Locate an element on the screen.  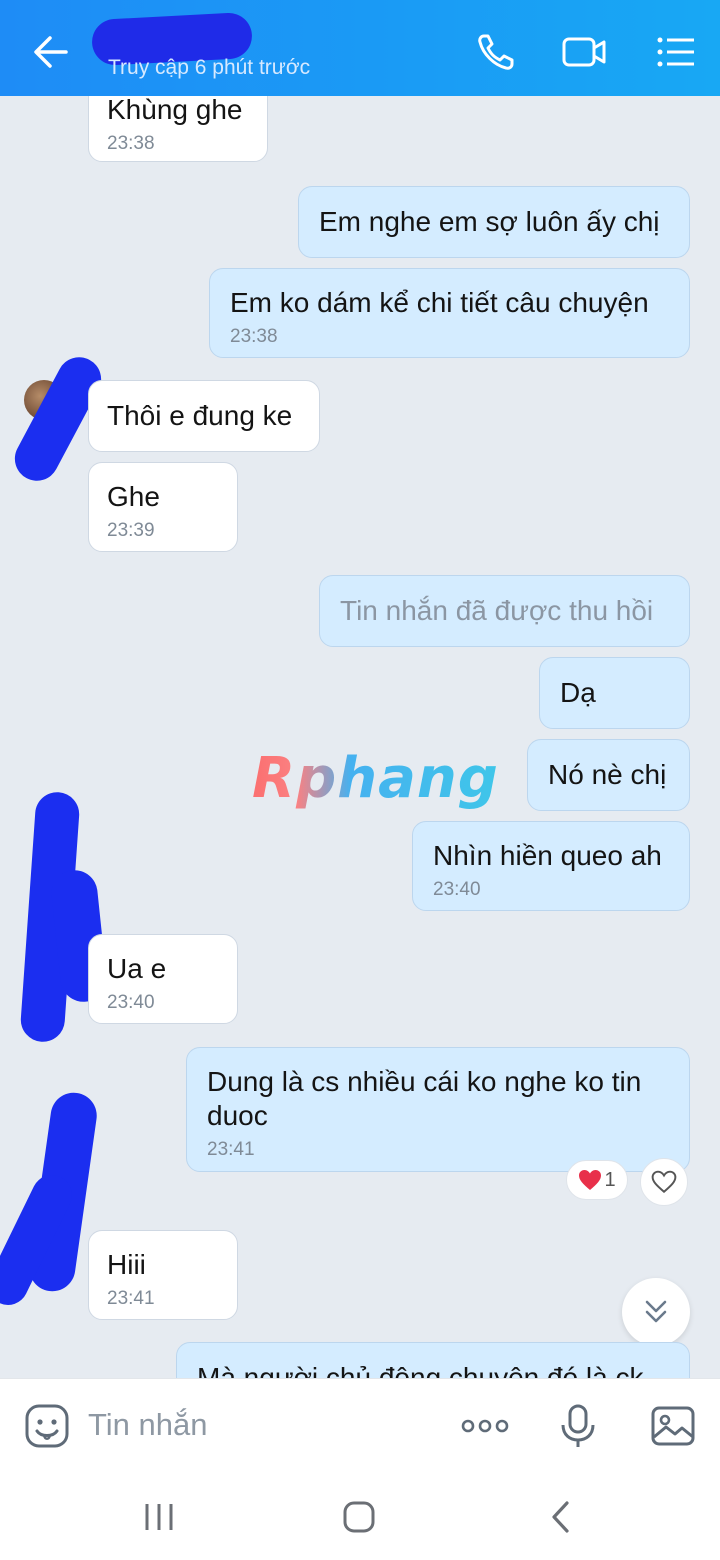
reaction-badge: 1 is located at coordinates (597, 1180).